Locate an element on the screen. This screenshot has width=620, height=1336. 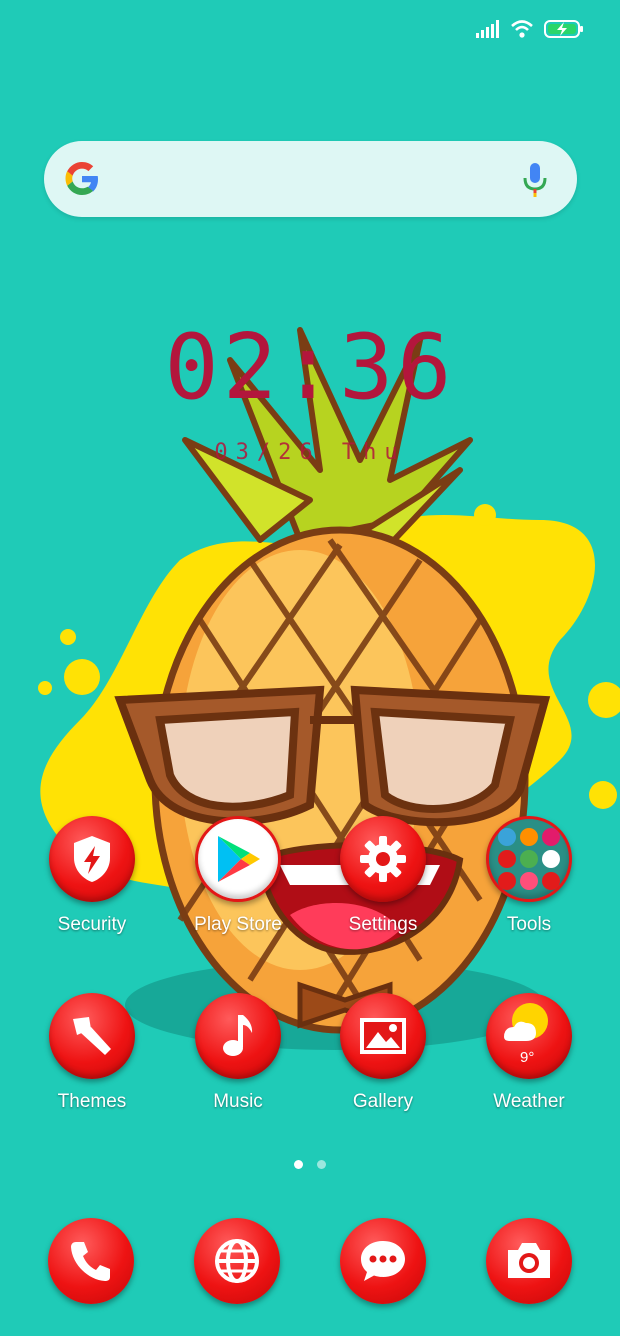
paint-brush-icon is located at coordinates (92, 1036).